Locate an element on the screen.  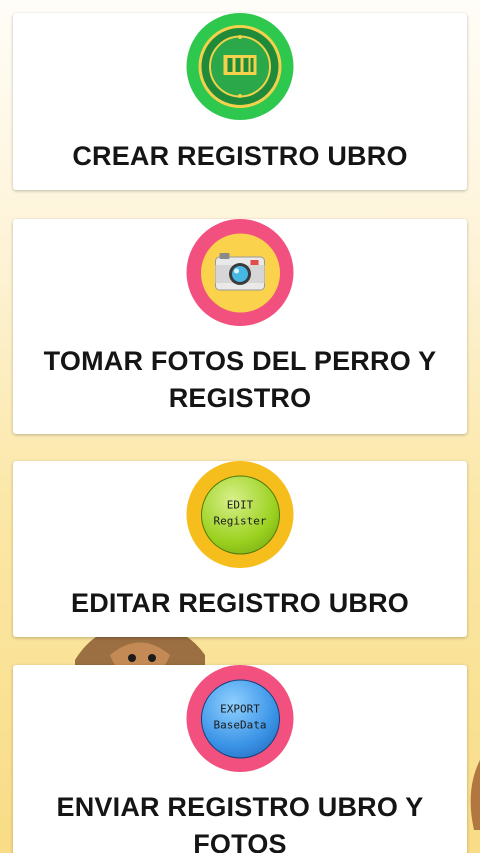
ubro-logo-icon is located at coordinates (240, 66).